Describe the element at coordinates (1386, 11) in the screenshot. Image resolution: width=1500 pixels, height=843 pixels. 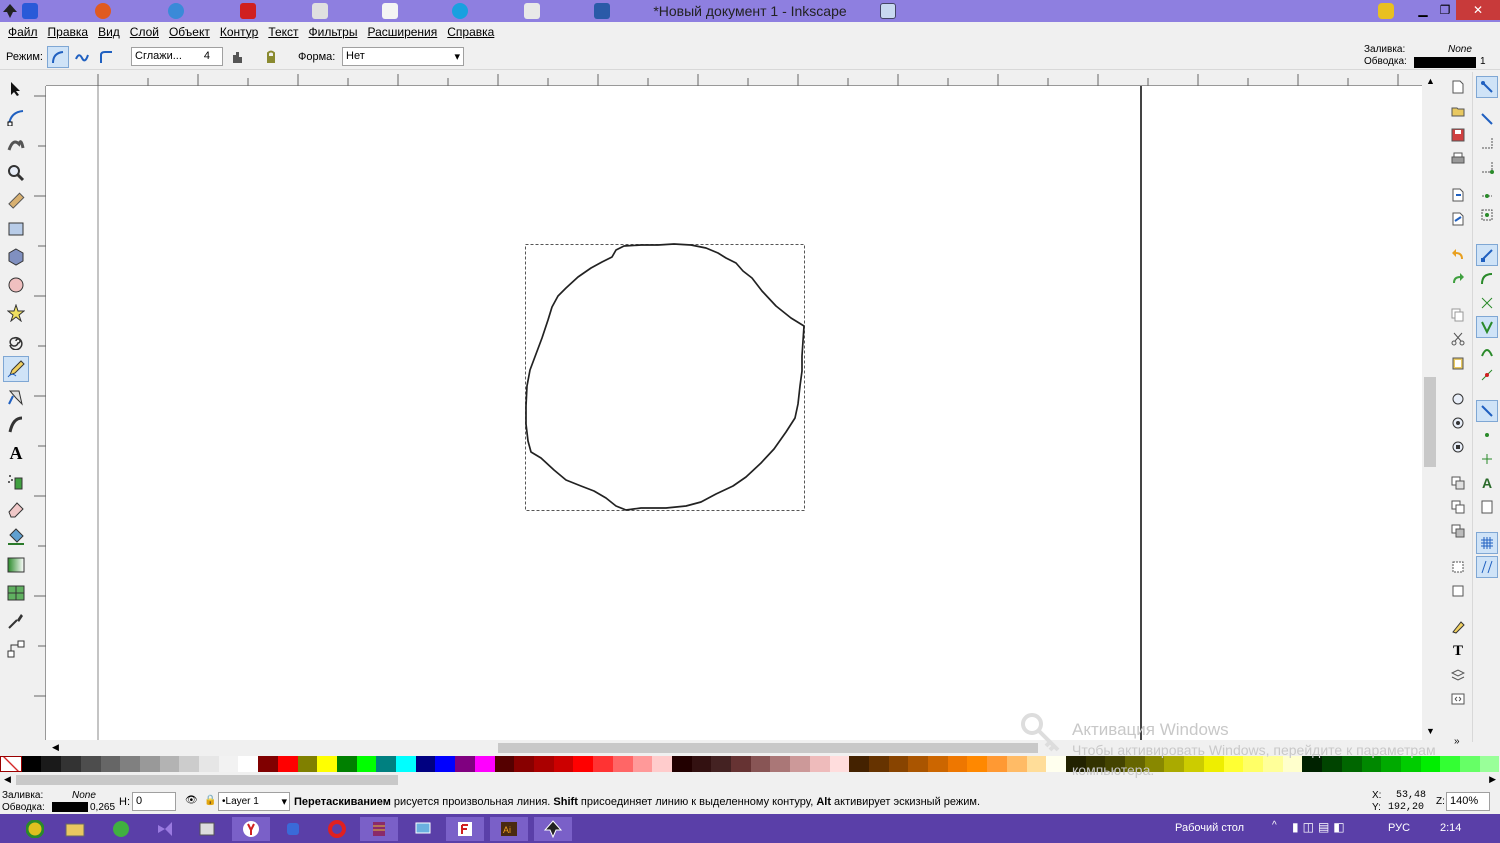
I see `tray-app-icon` at that location.